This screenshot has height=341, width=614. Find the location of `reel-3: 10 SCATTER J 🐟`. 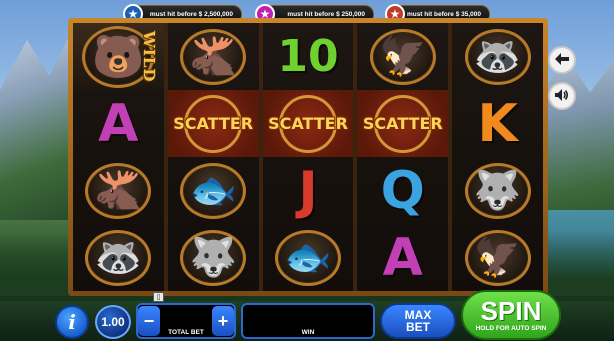

reel-3: 10 SCATTER J 🐟 is located at coordinates (308, 157).